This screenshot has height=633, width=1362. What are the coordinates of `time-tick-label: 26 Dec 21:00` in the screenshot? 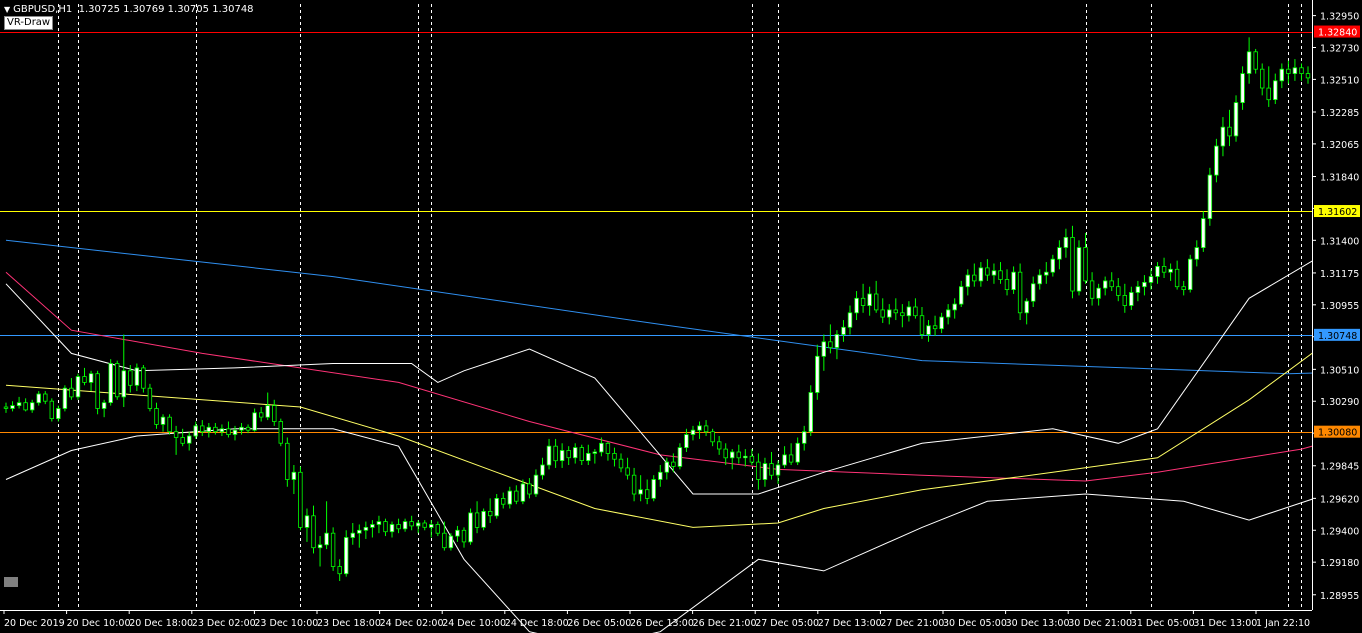 It's located at (725, 623).